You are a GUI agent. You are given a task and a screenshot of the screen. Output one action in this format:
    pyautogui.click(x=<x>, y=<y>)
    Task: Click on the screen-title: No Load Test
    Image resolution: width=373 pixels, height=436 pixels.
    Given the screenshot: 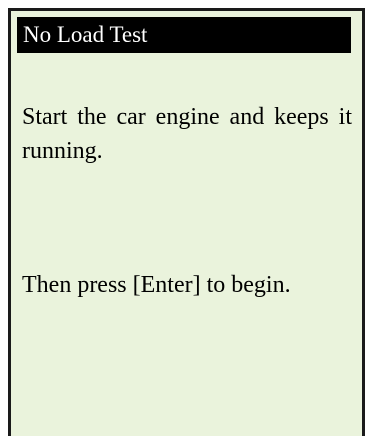 What is the action you would take?
    pyautogui.click(x=184, y=35)
    